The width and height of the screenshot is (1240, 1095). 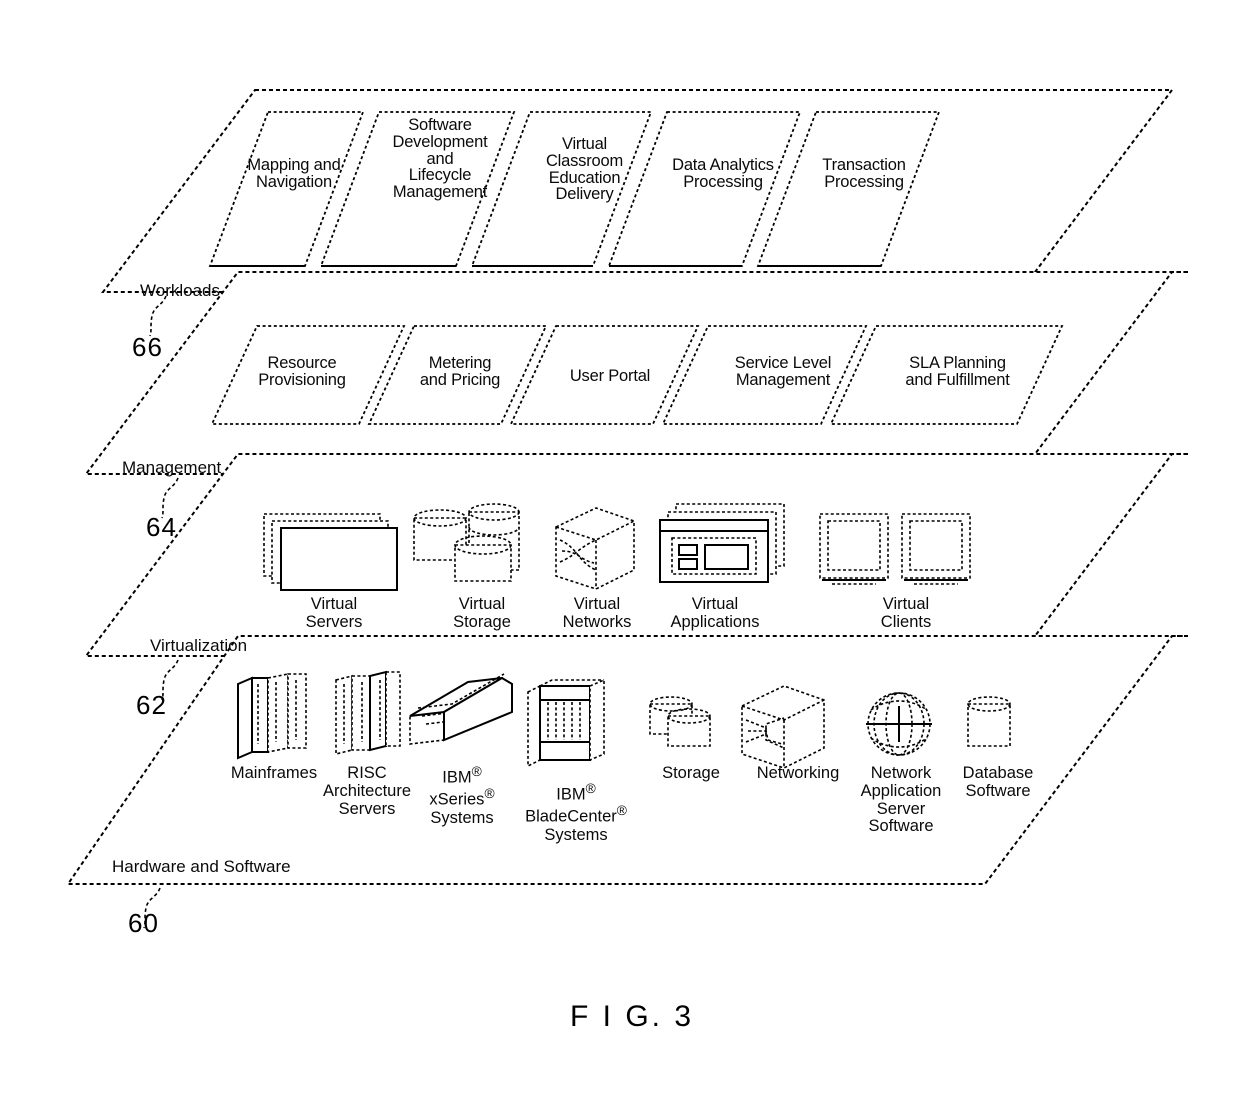 What do you see at coordinates (998, 782) in the screenshot?
I see `hardware-caption-7: Database Software` at bounding box center [998, 782].